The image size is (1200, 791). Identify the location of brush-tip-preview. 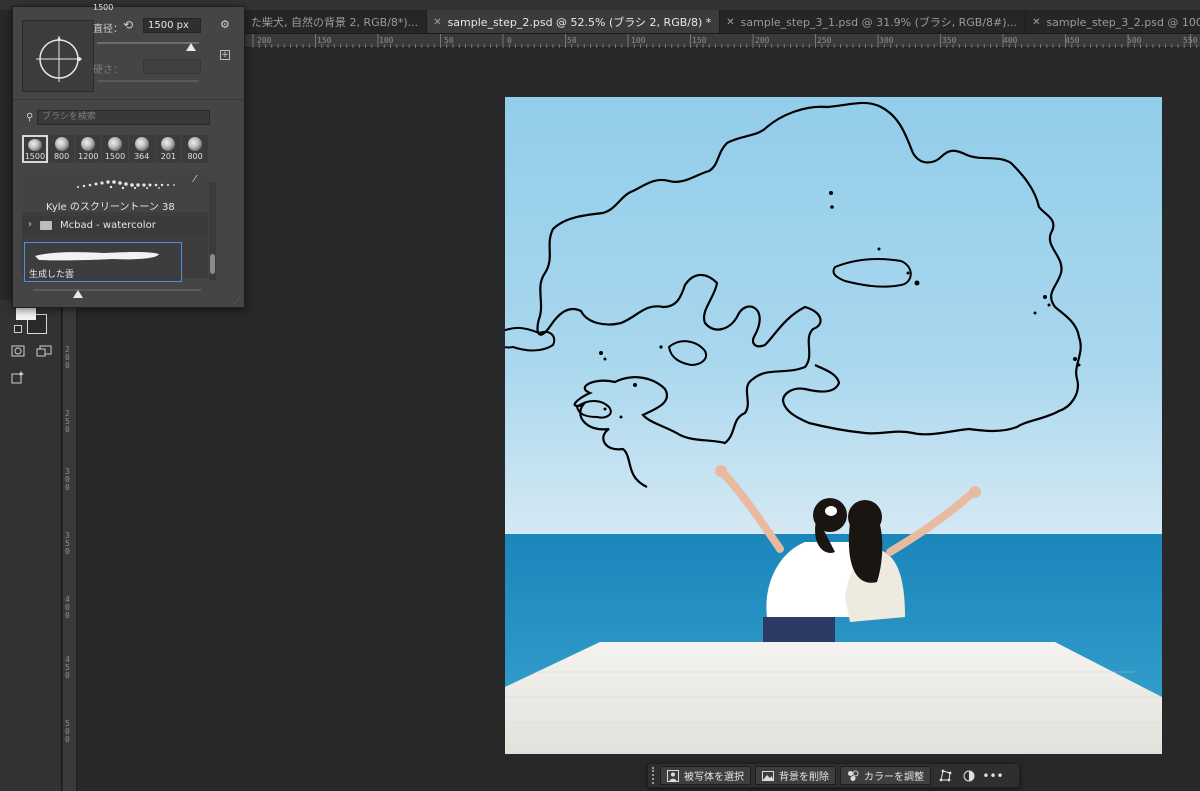
(58, 56).